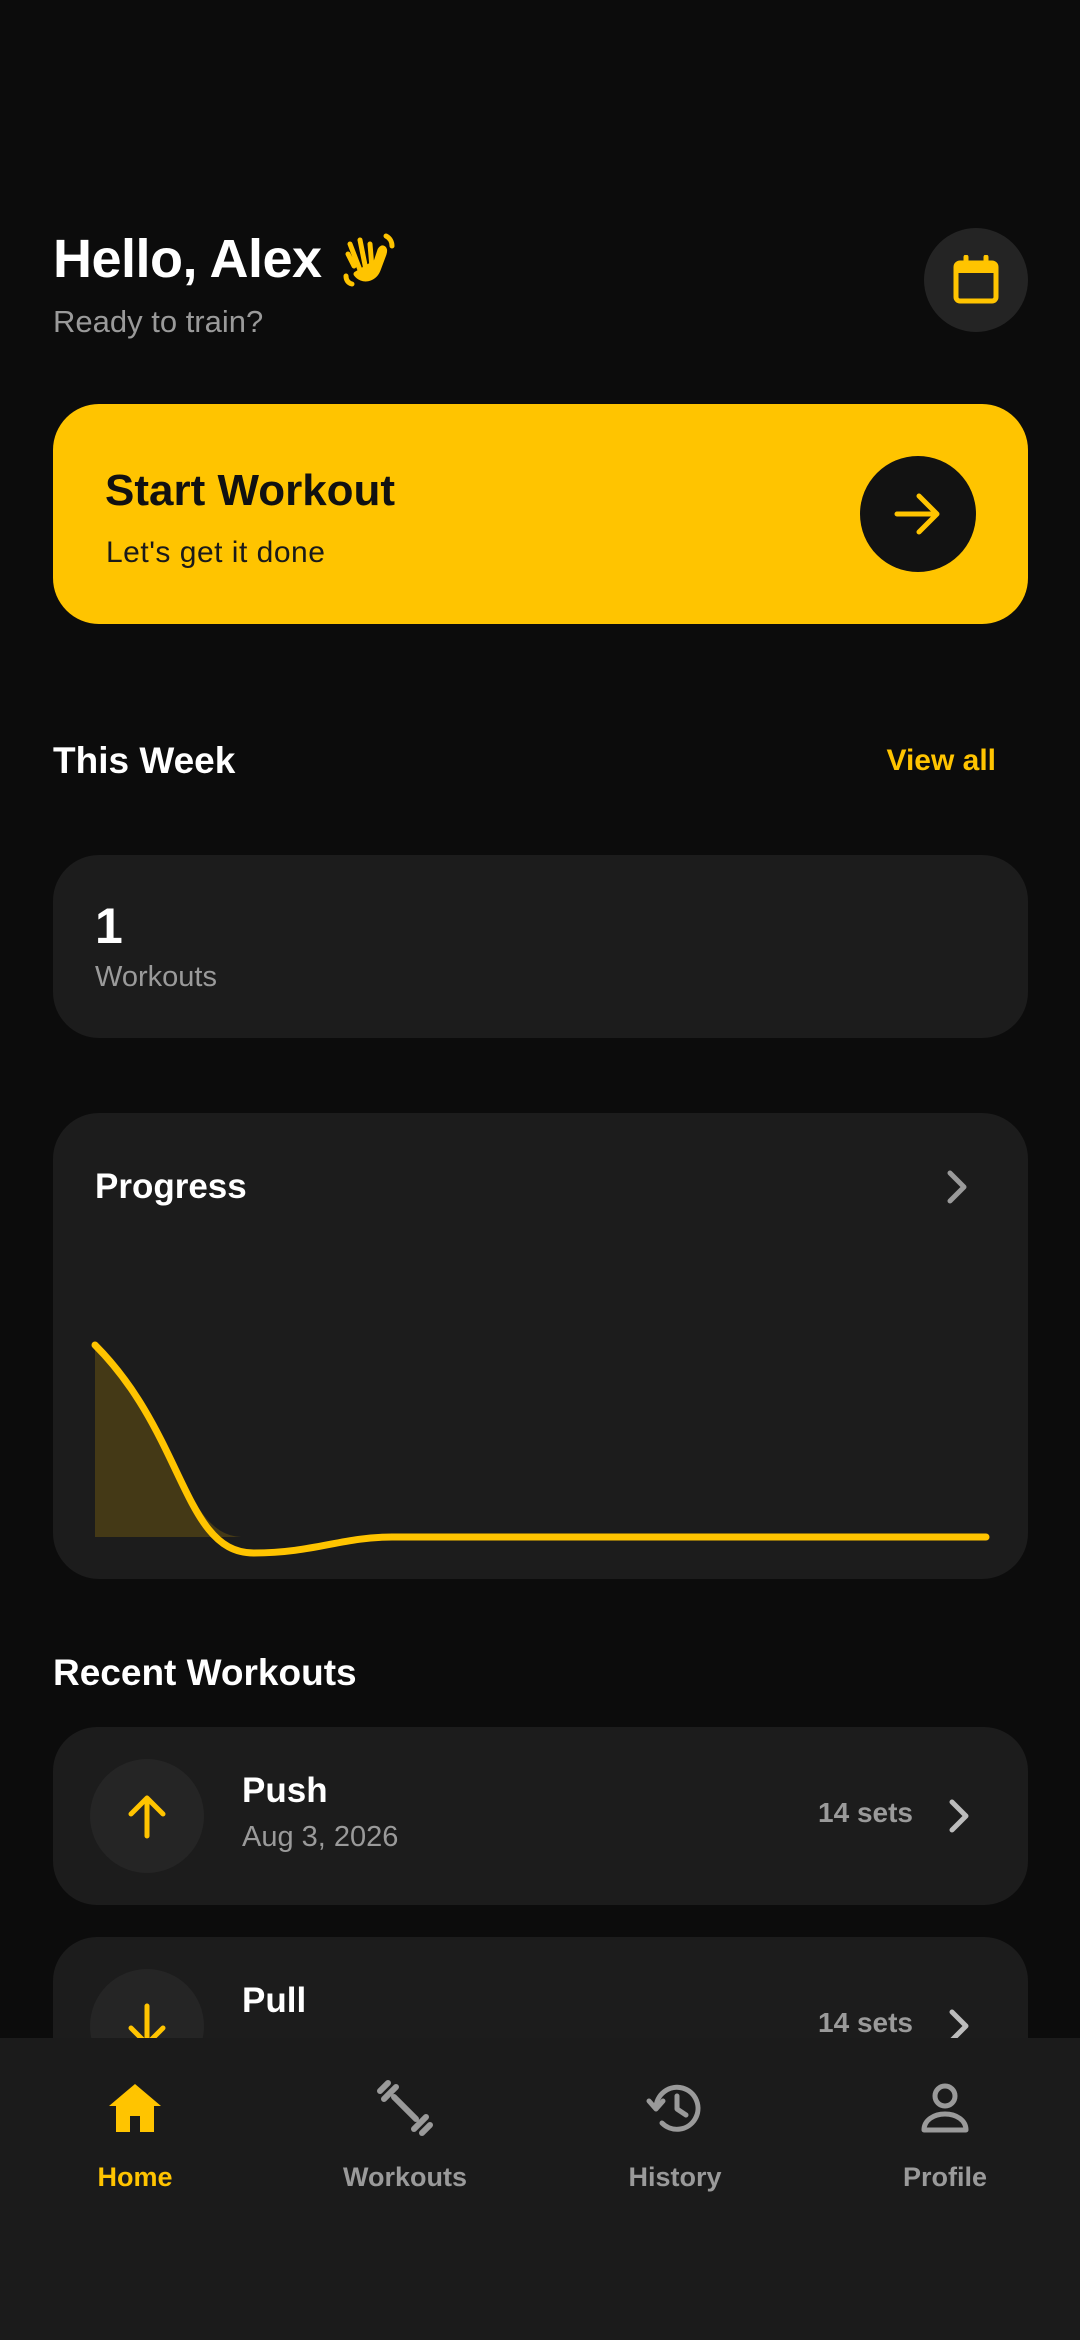 The height and width of the screenshot is (2340, 1080). What do you see at coordinates (540, 514) in the screenshot?
I see `start-workout-card: Start Workout Let's get it done` at bounding box center [540, 514].